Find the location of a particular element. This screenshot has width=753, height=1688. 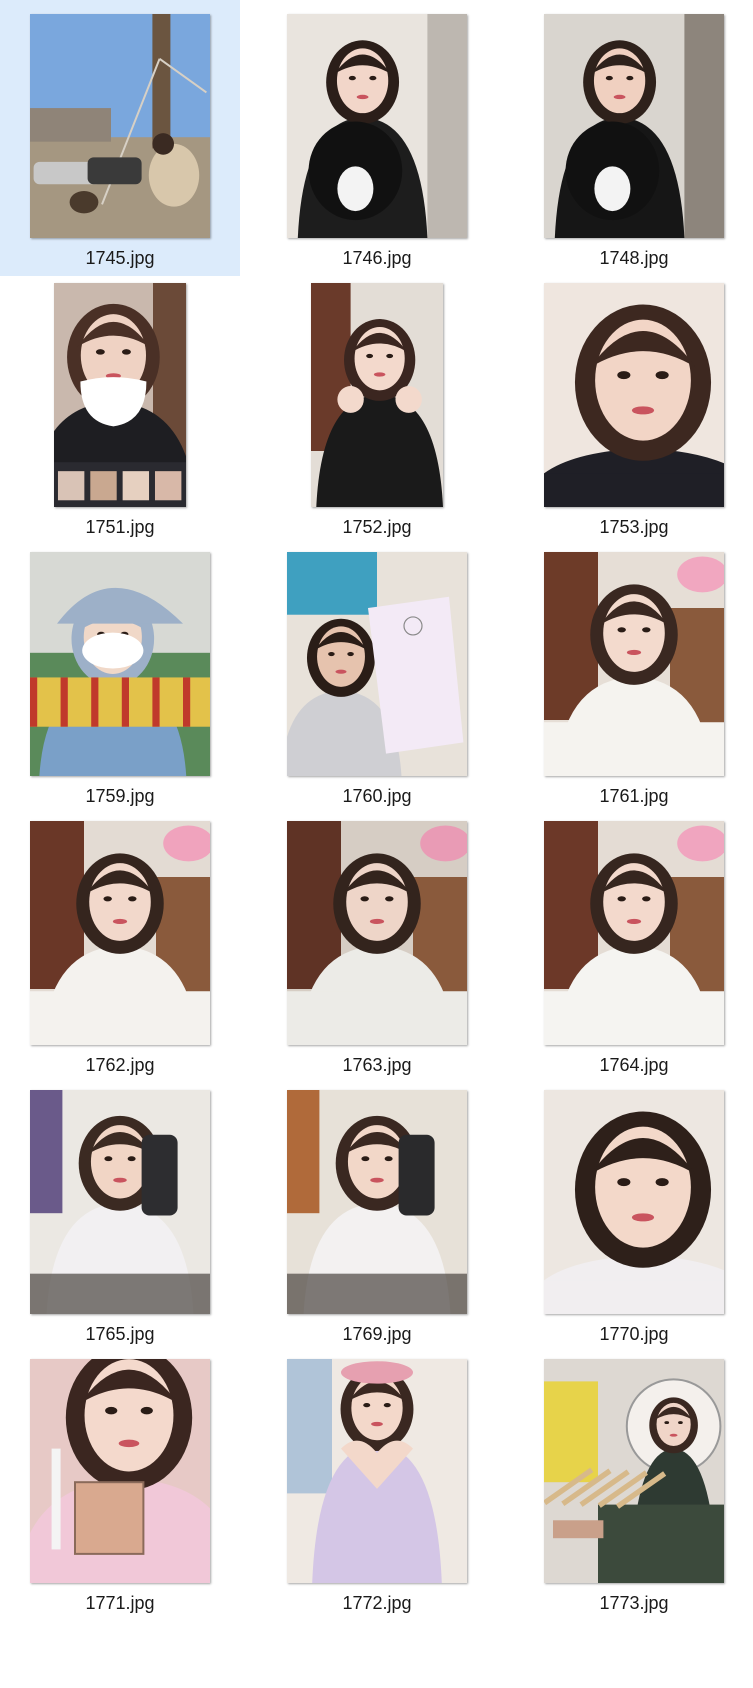

file-tile: 1752.jpg is located at coordinates (377, 407).